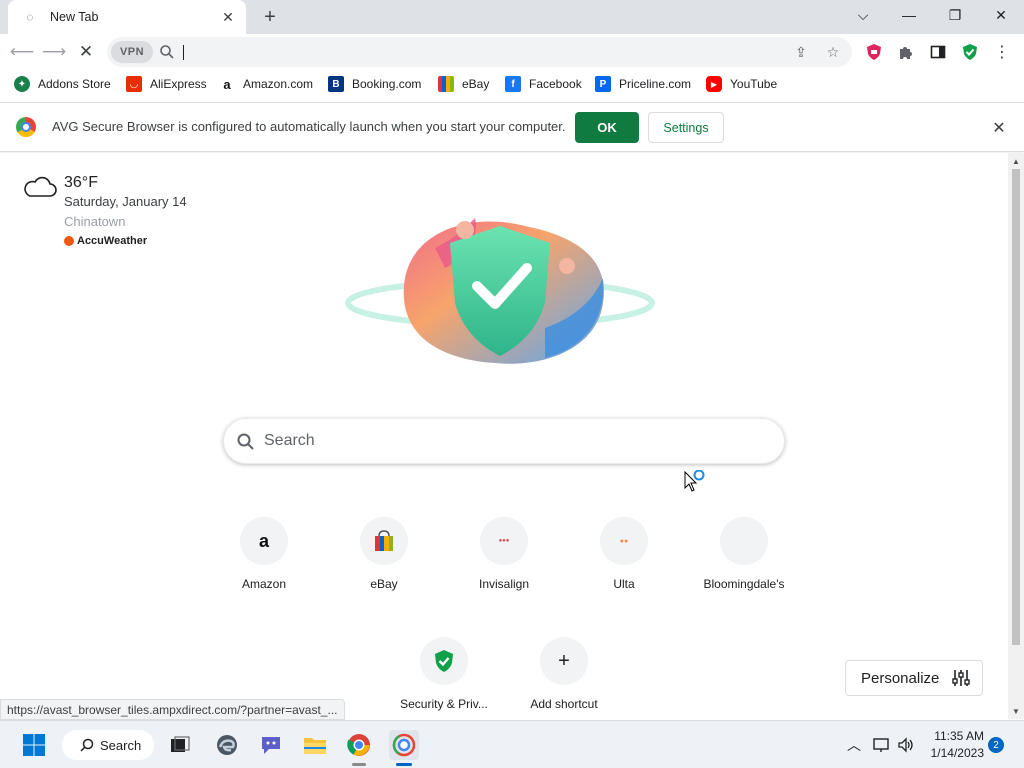 This screenshot has height=768, width=1024. Describe the element at coordinates (1016, 161) in the screenshot. I see `scroll-up-arrow-icon: ▲` at that location.